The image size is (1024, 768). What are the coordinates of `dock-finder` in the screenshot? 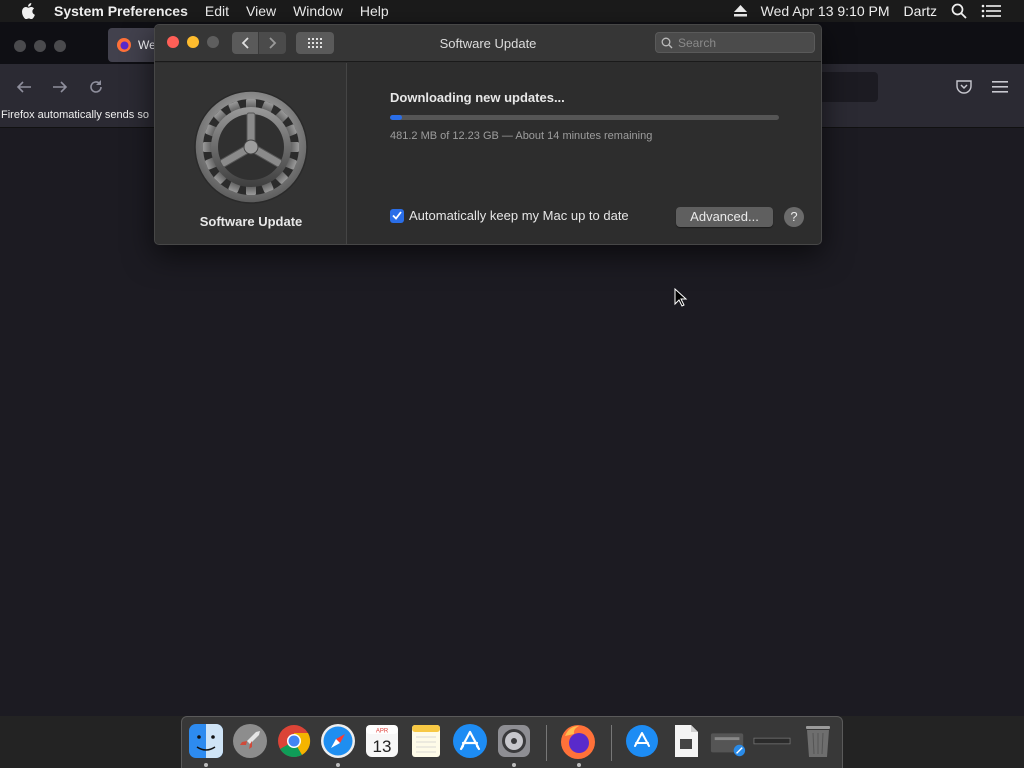 It's located at (206, 741).